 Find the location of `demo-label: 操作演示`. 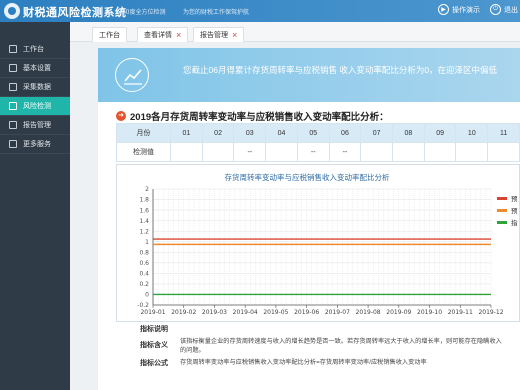

demo-label: 操作演示 is located at coordinates (466, 10).